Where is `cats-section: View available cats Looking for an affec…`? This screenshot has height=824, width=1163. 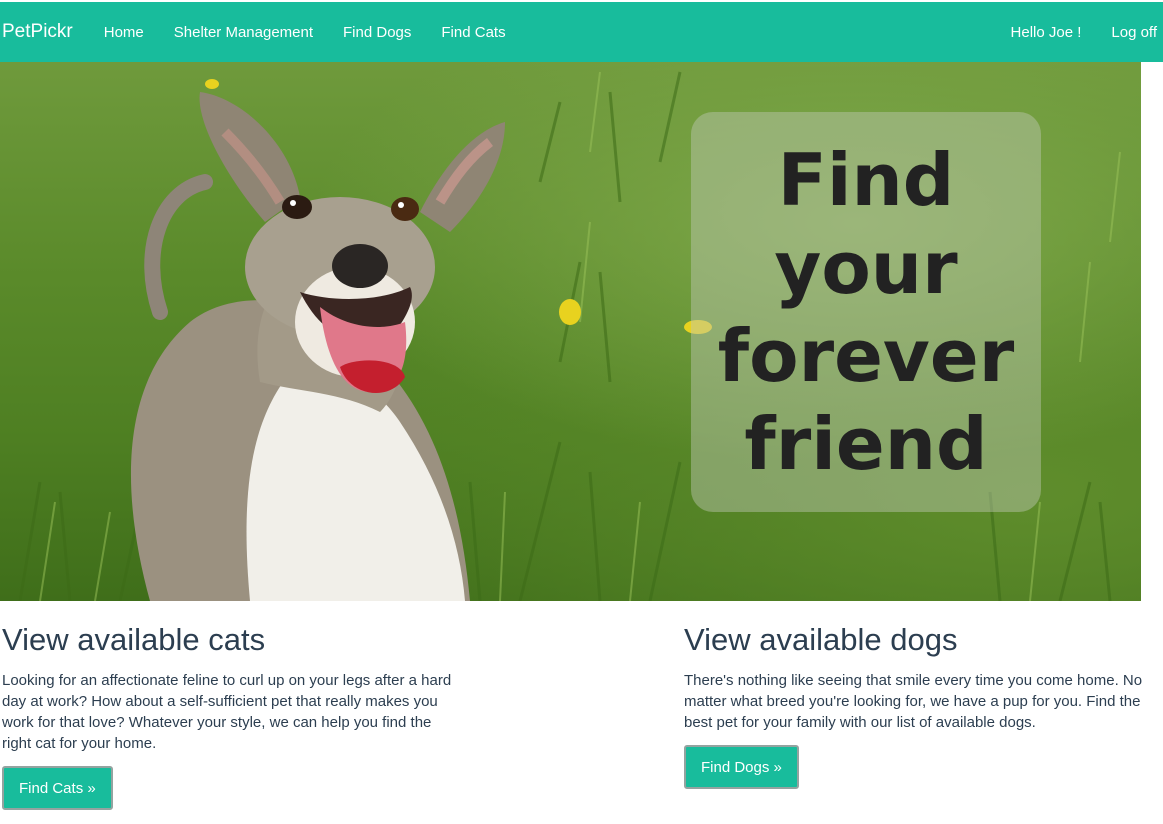 cats-section: View available cats Looking for an affec… is located at coordinates (232, 715).